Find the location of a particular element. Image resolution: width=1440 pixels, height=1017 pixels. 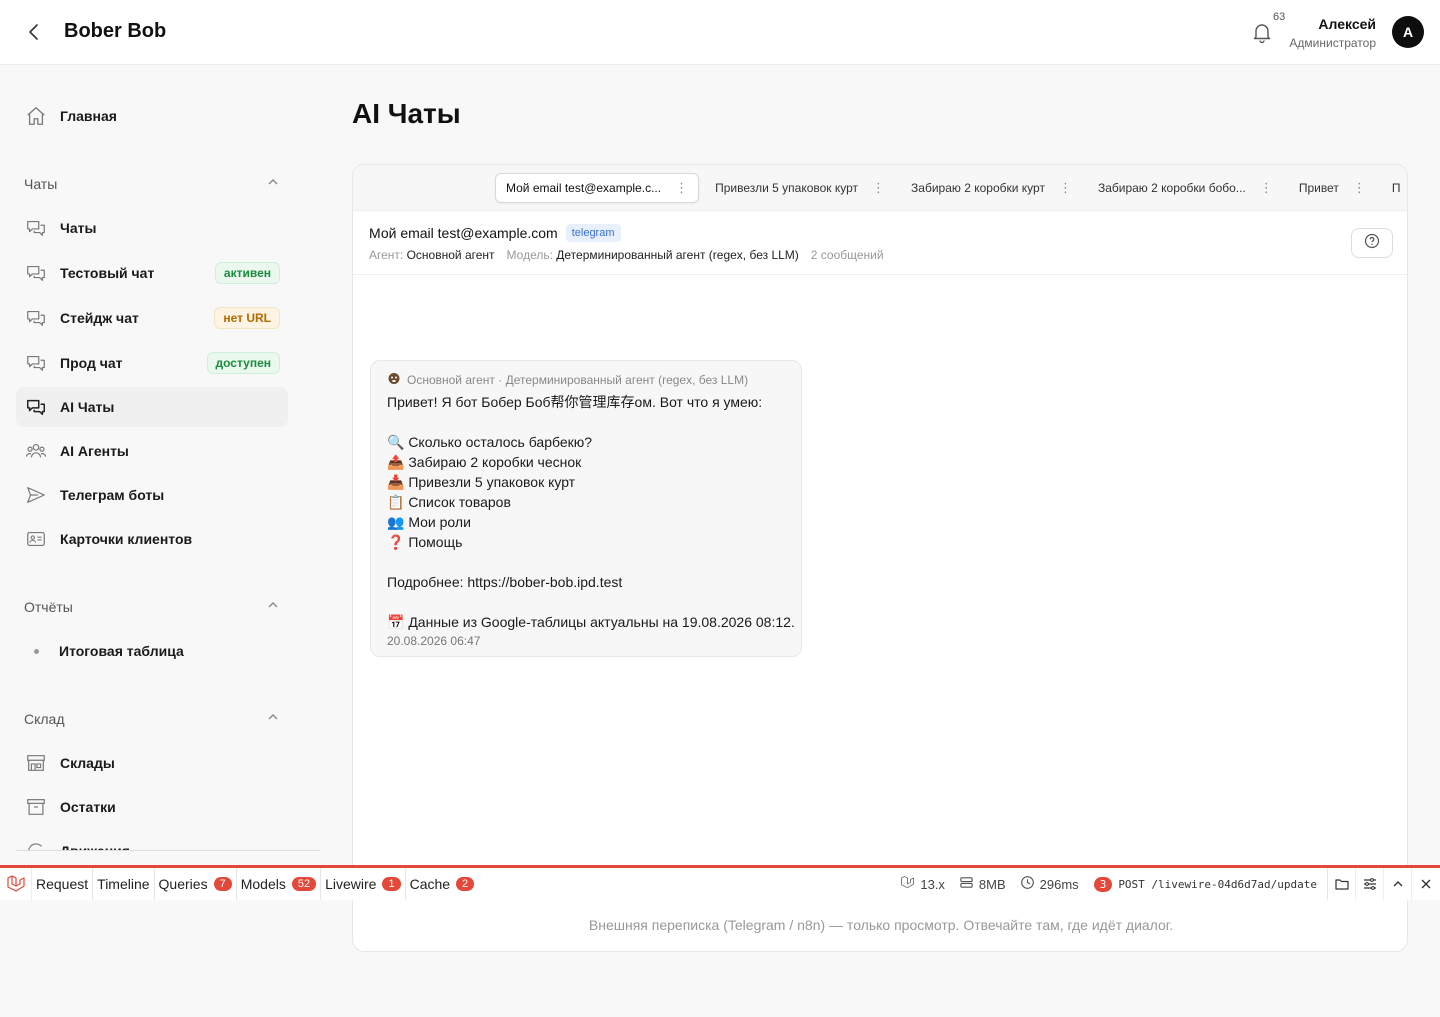

user-role: Администратор is located at coordinates (1332, 43).